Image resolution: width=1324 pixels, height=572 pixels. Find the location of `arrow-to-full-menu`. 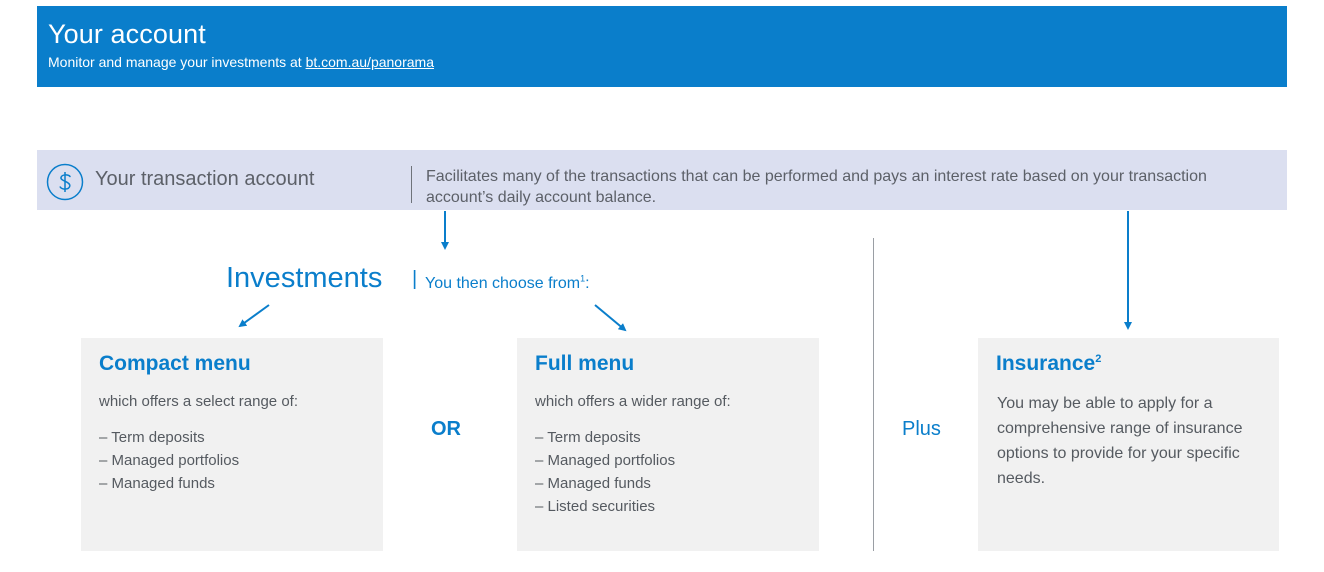

arrow-to-full-menu is located at coordinates (610, 318).